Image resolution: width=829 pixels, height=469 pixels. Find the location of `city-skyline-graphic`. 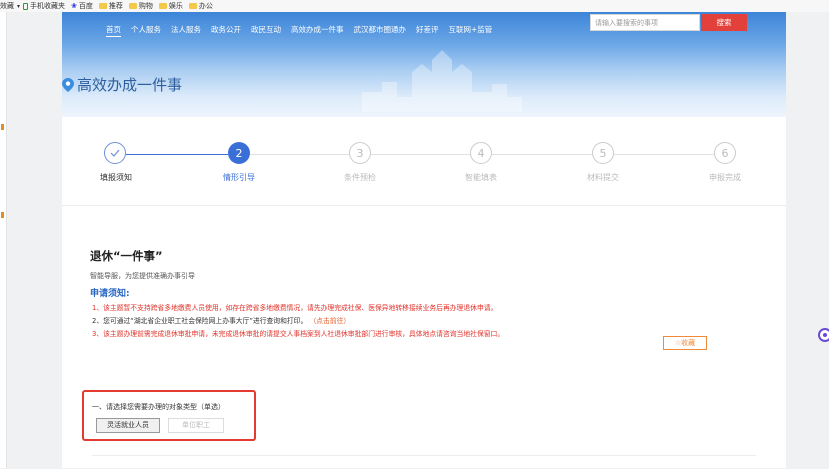

city-skyline-graphic is located at coordinates (442, 81).